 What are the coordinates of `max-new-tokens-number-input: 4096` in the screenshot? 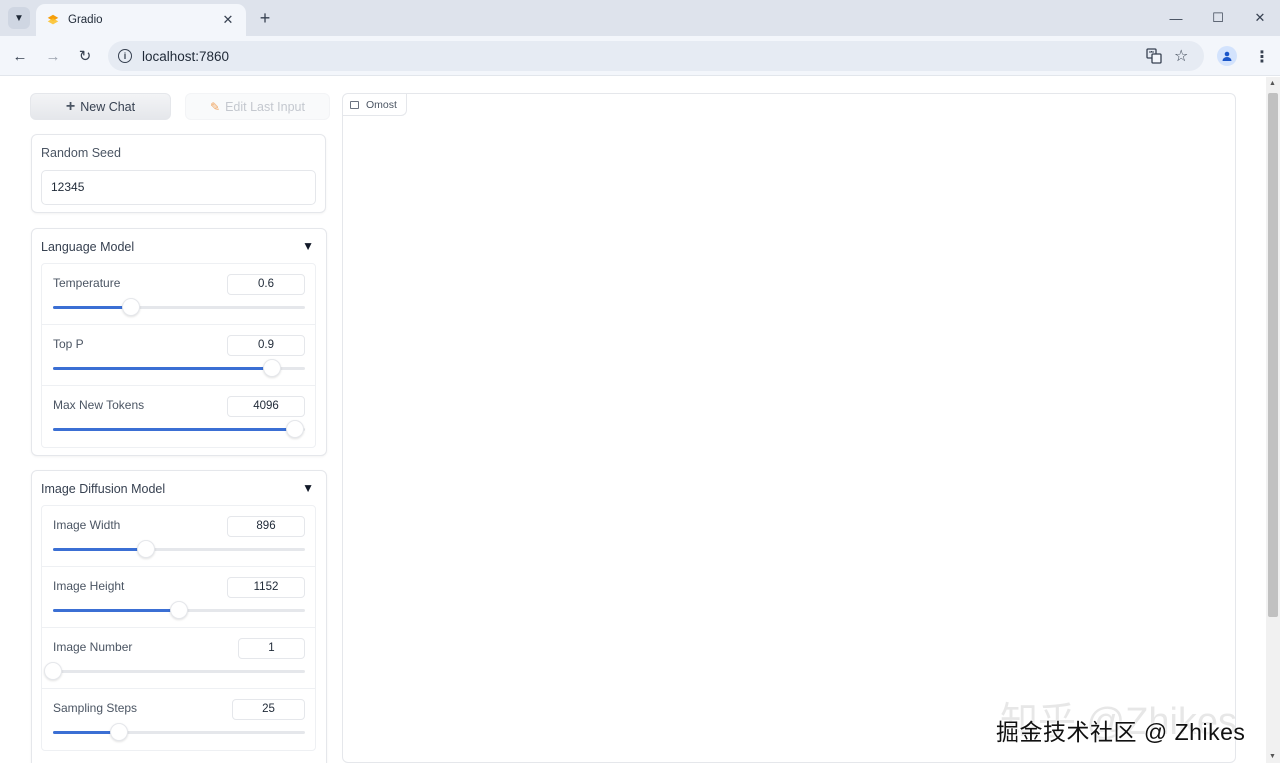 It's located at (266, 406).